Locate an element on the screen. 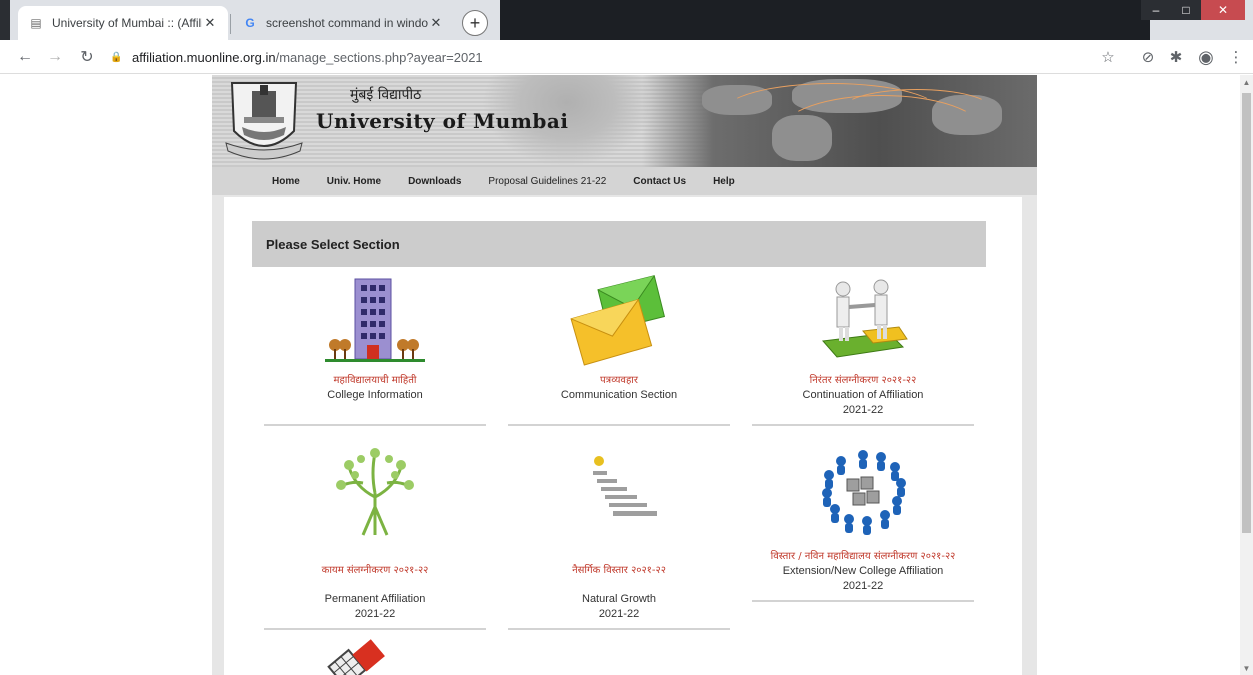 The image size is (1253, 675). window-edge is located at coordinates (5, 20).